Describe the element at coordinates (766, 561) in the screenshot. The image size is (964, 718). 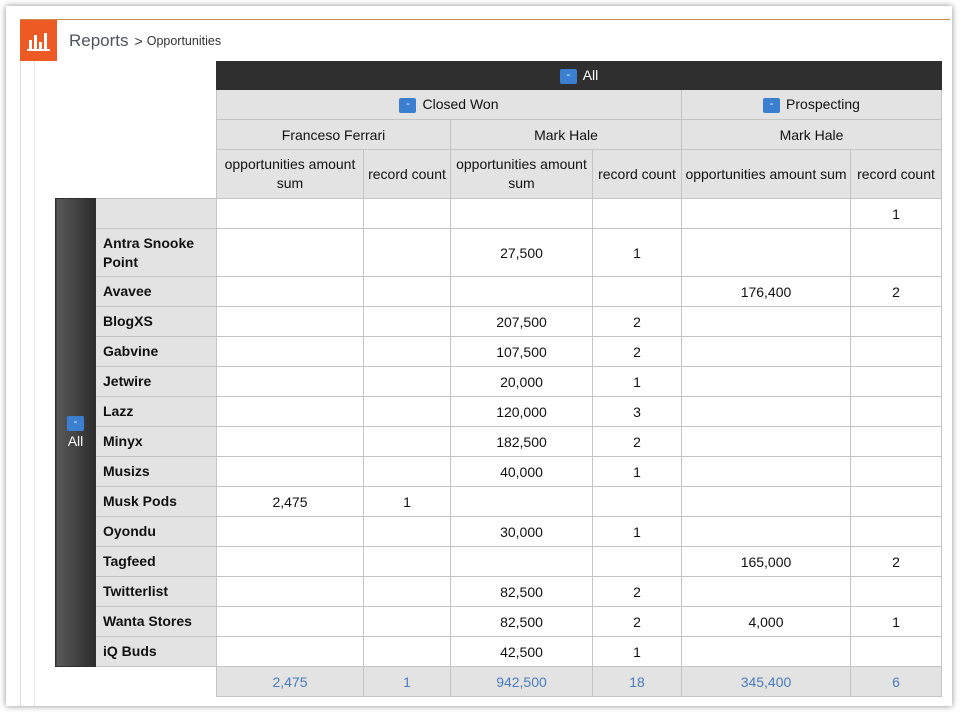
I see `data-cell: 165,000` at that location.